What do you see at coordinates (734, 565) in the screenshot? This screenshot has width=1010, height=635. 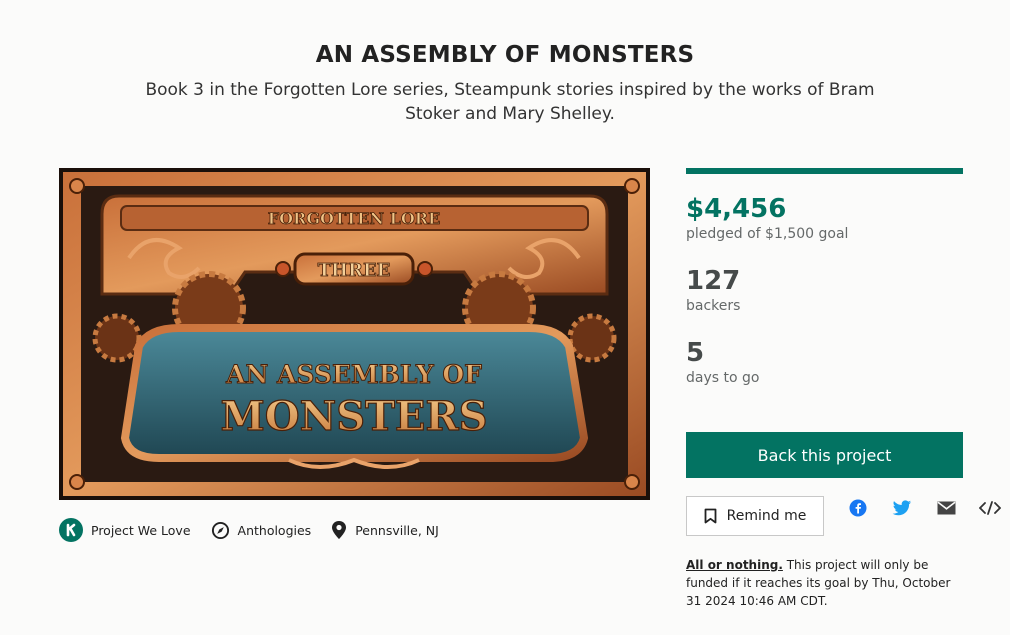 I see `all-or-nothing-link: All or nothing.` at bounding box center [734, 565].